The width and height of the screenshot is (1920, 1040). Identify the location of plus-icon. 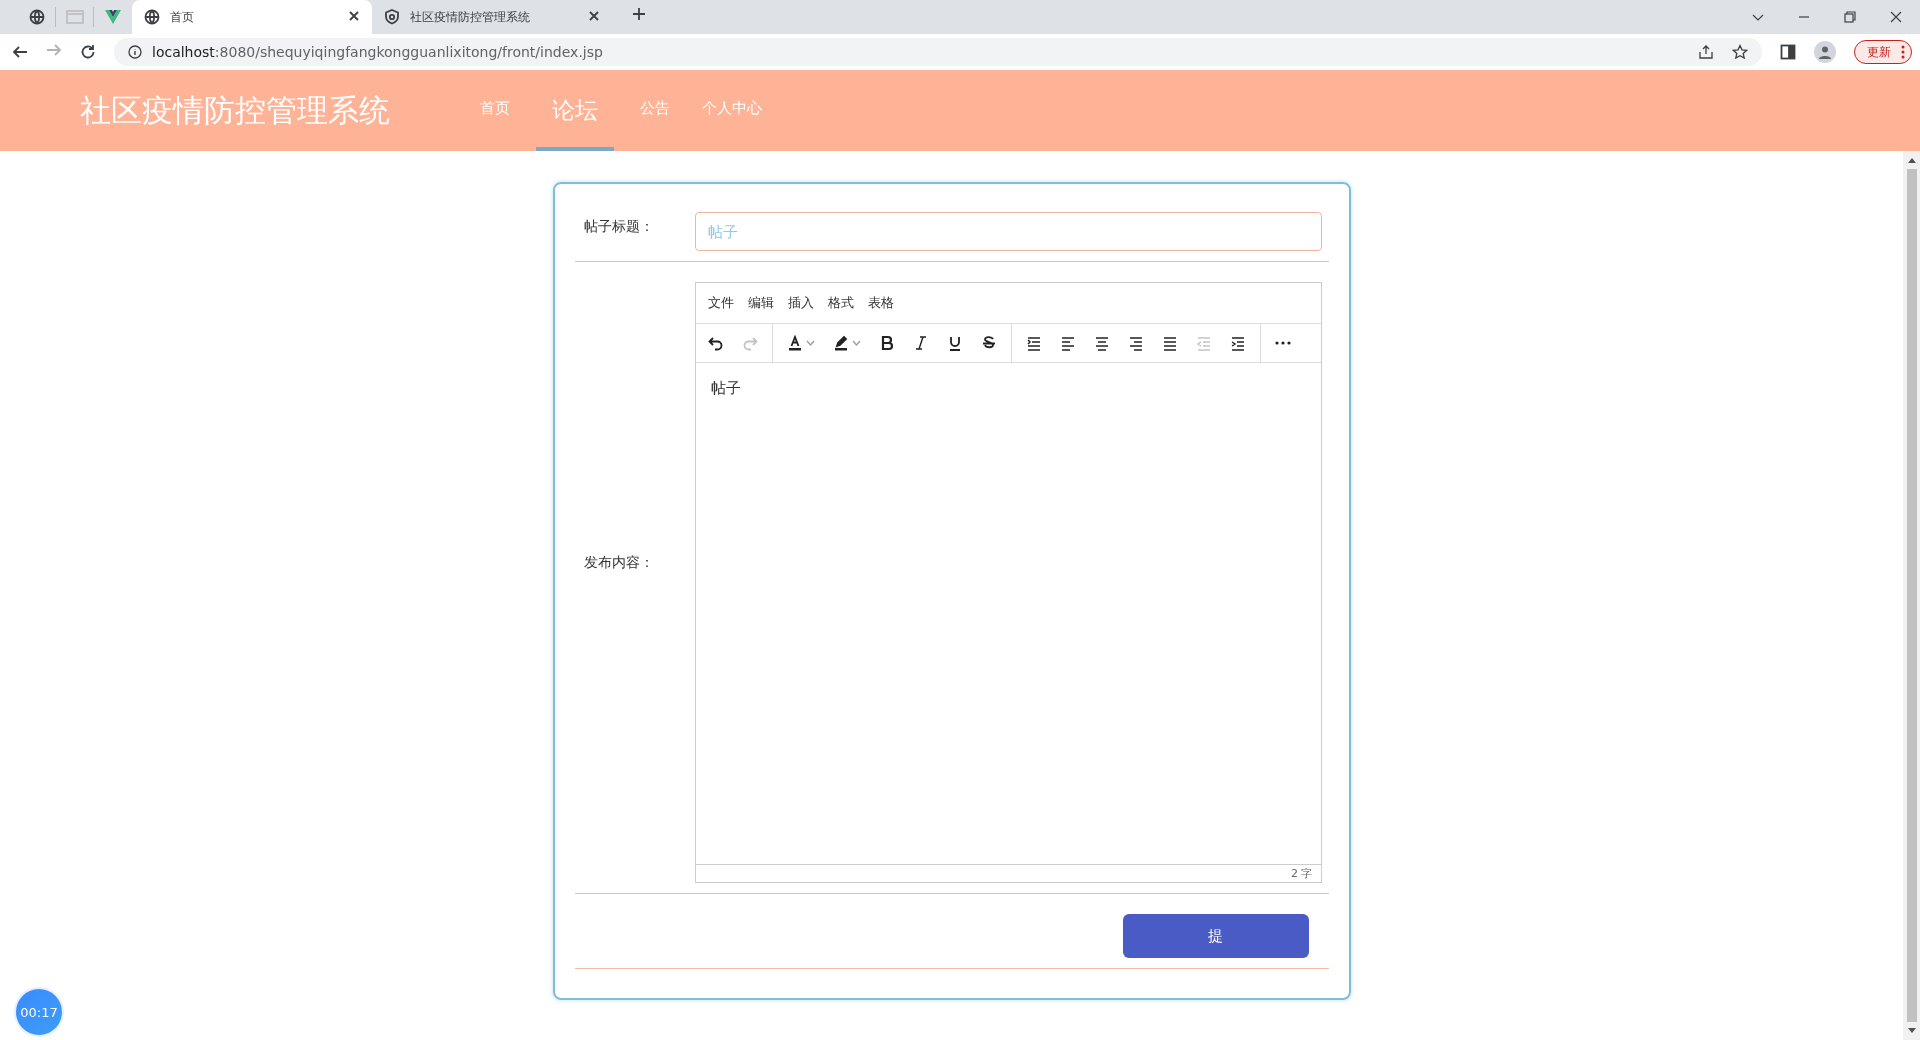
(639, 14).